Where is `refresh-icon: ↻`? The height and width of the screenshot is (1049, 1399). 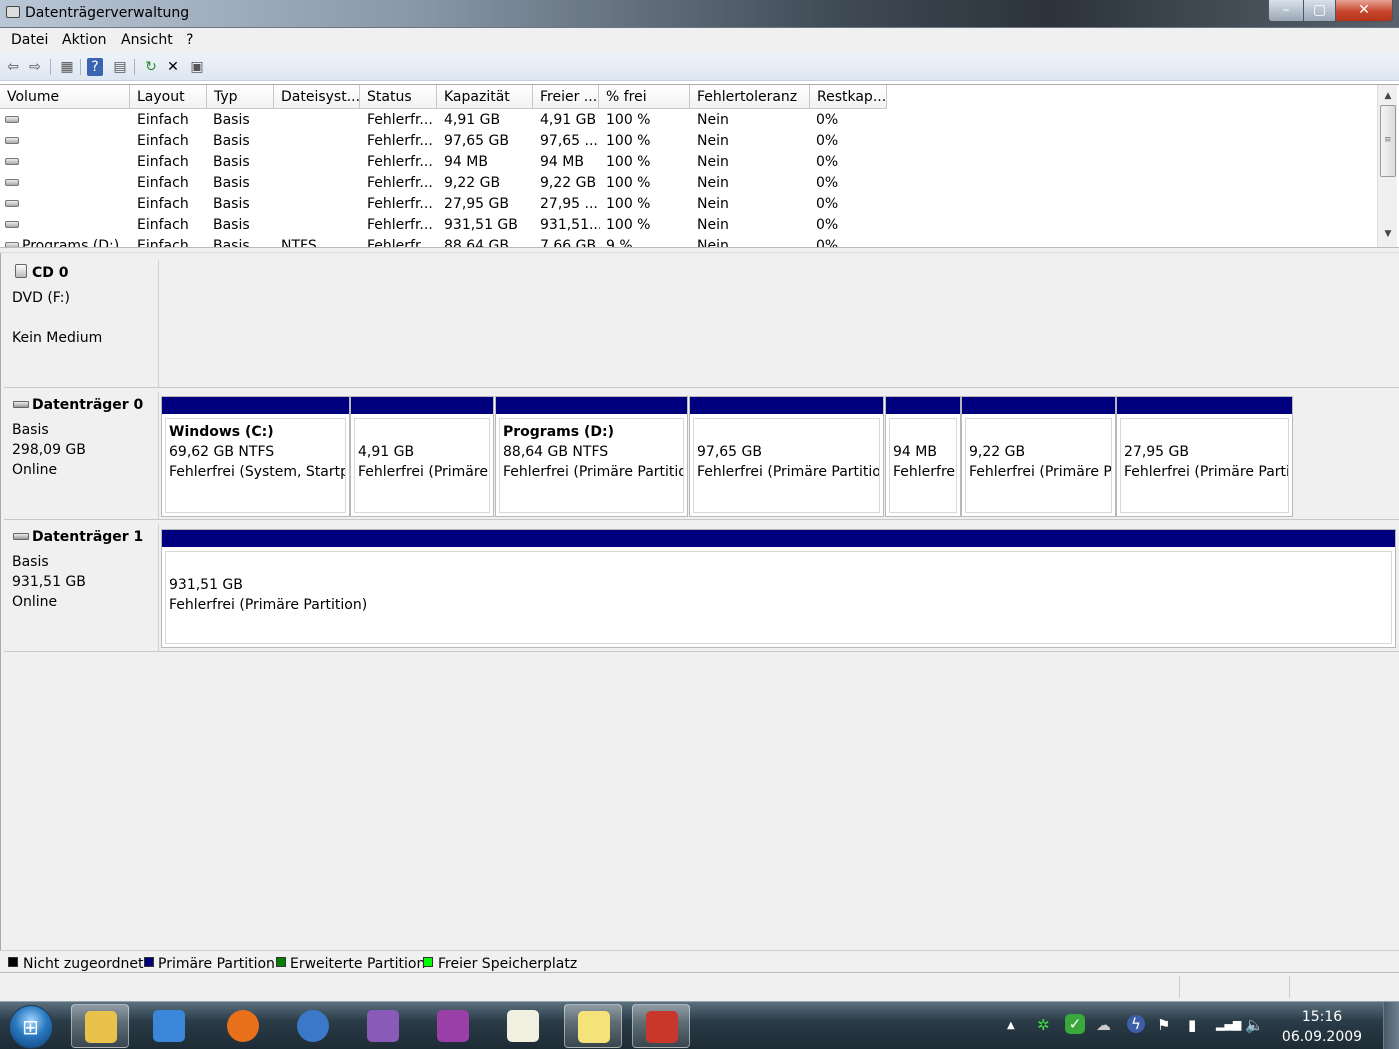
refresh-icon: ↻ is located at coordinates (151, 67).